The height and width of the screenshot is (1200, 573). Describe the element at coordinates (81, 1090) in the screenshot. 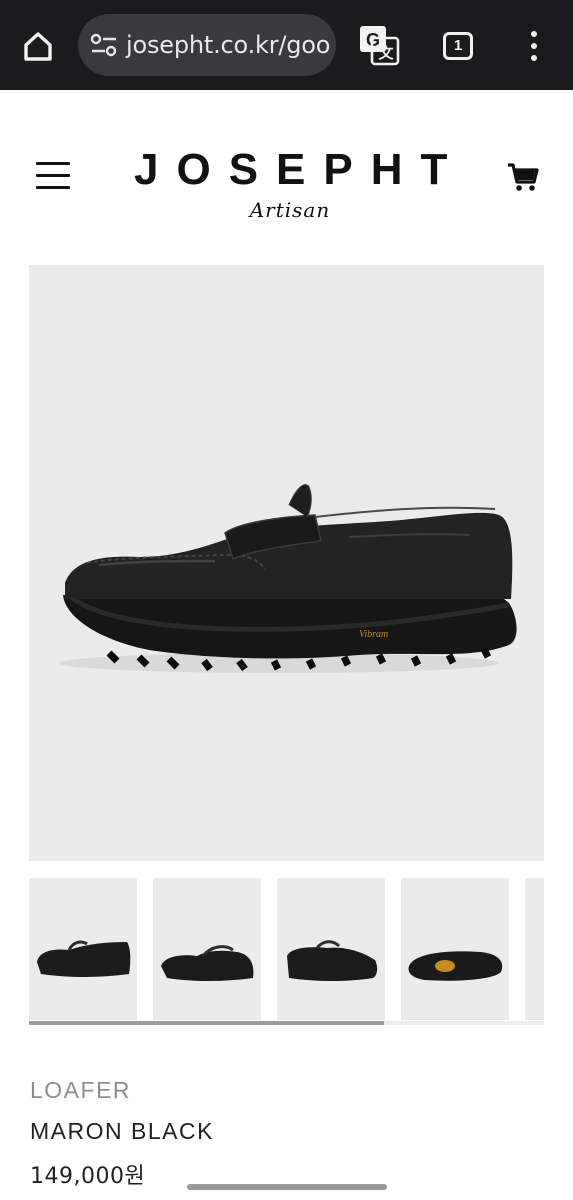

I see `product-category: LOAFER` at that location.